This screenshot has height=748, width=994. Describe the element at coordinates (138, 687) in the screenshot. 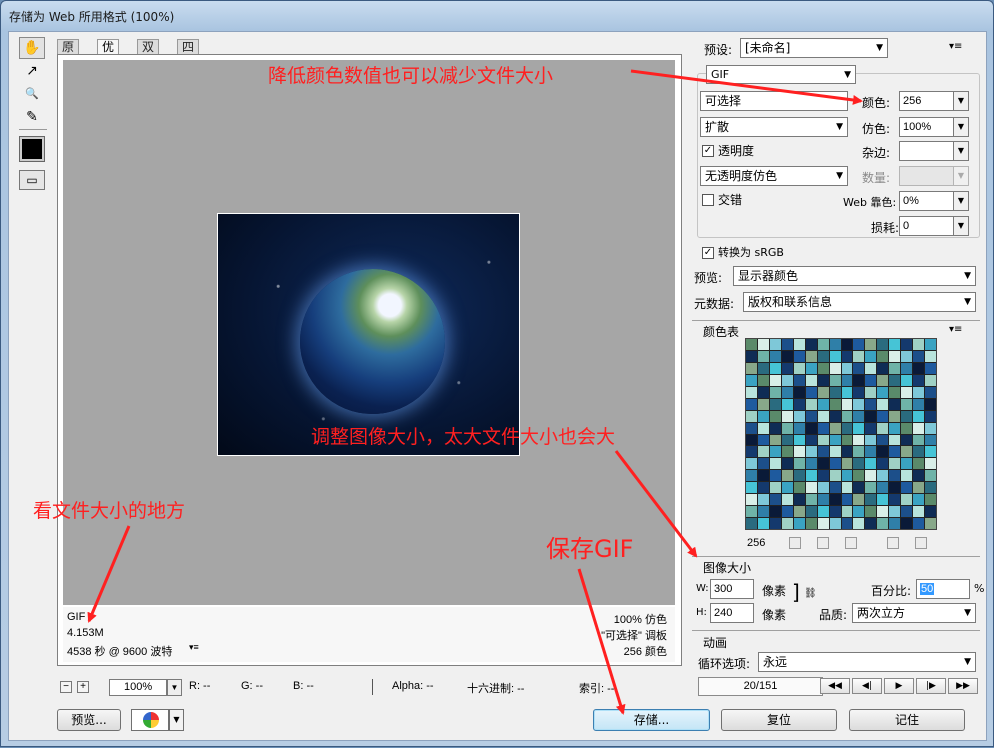

I see `zoom-level-field: 100%` at that location.